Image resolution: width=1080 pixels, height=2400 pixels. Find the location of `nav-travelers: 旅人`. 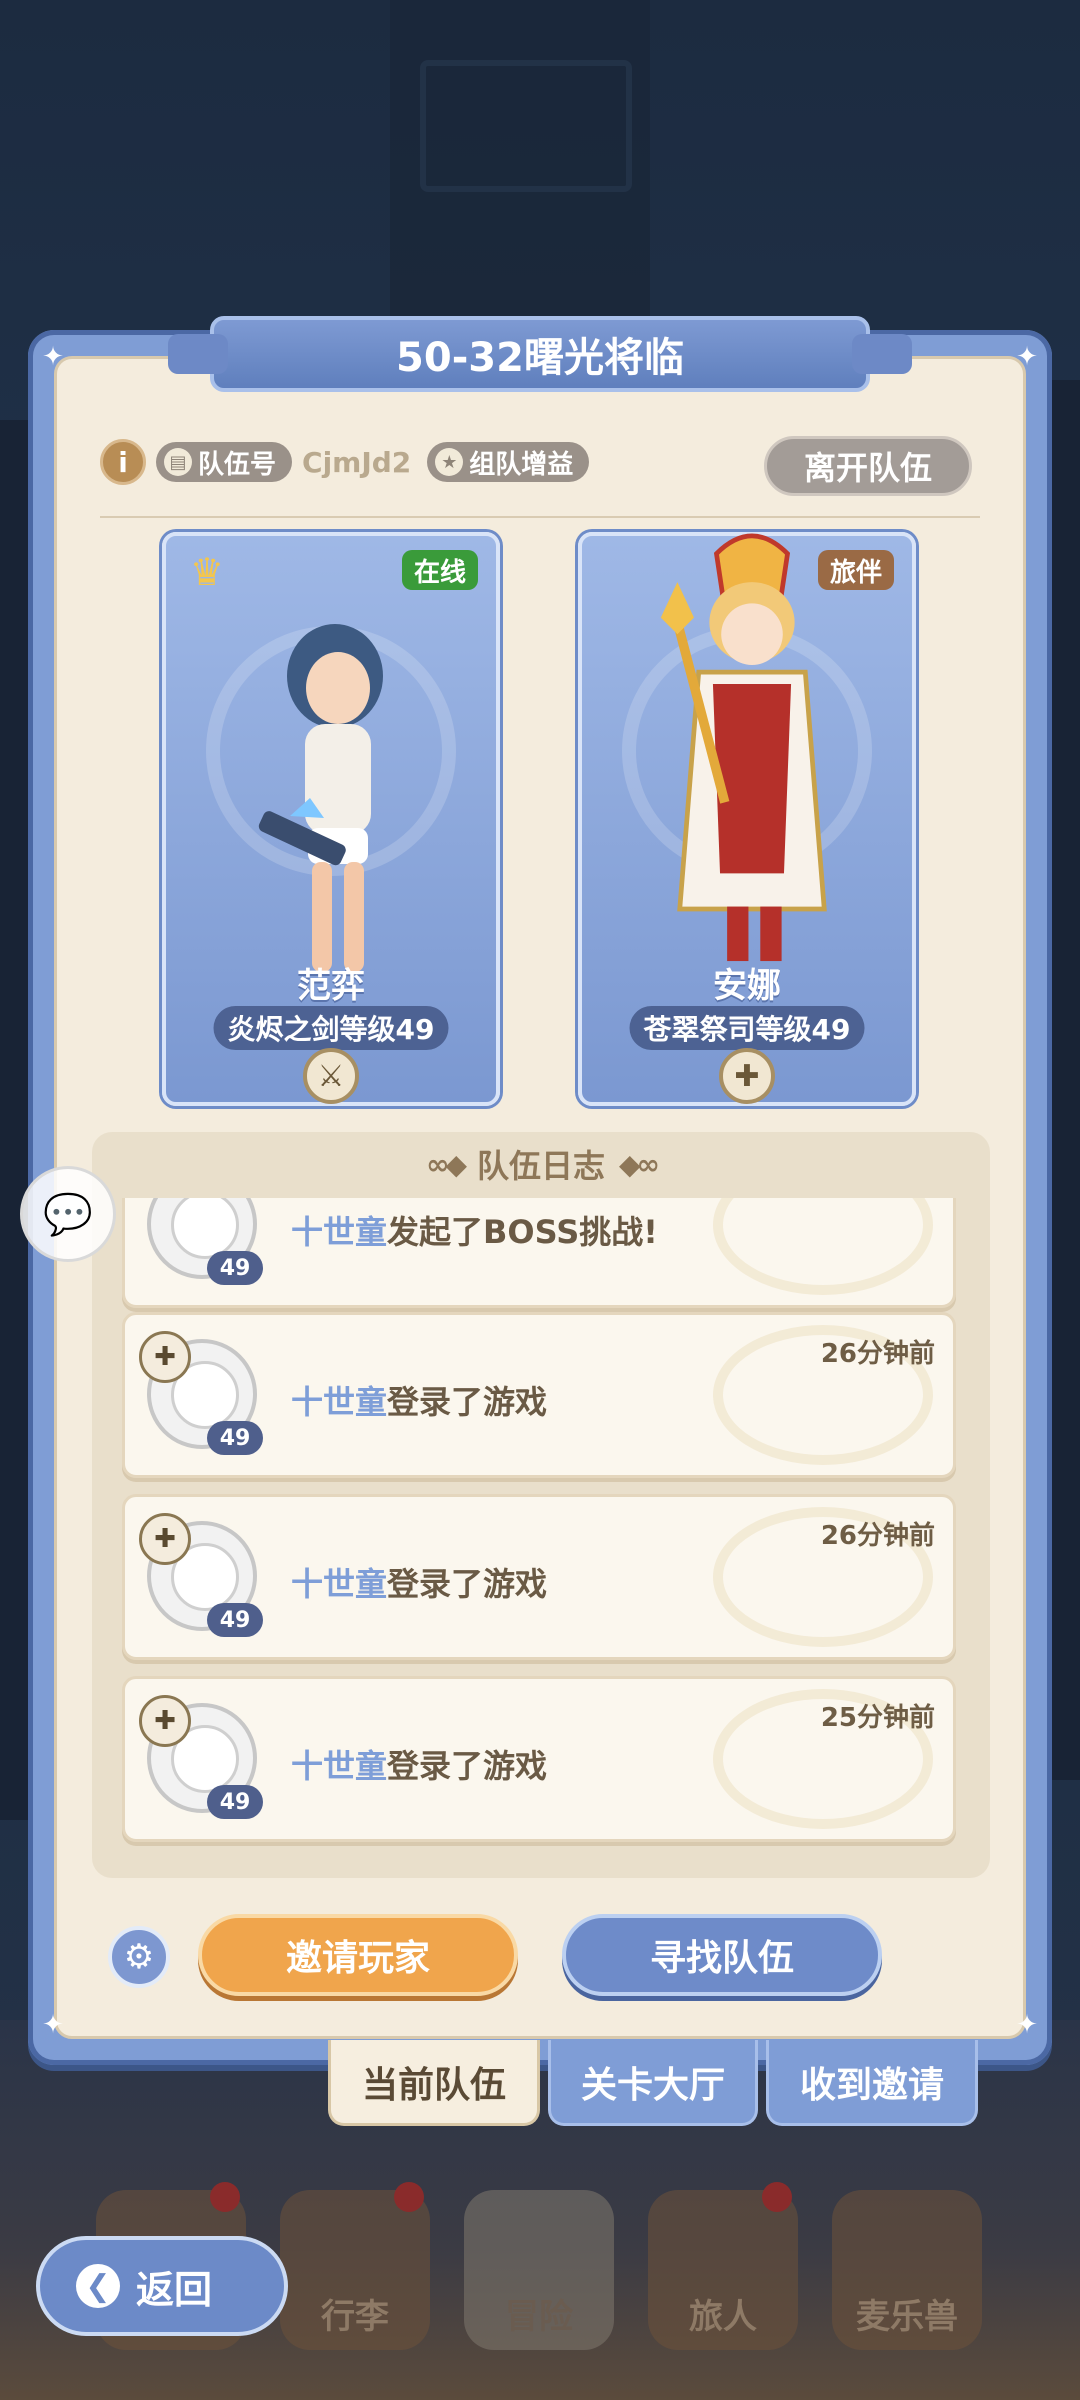

nav-travelers: 旅人 is located at coordinates (723, 2266).